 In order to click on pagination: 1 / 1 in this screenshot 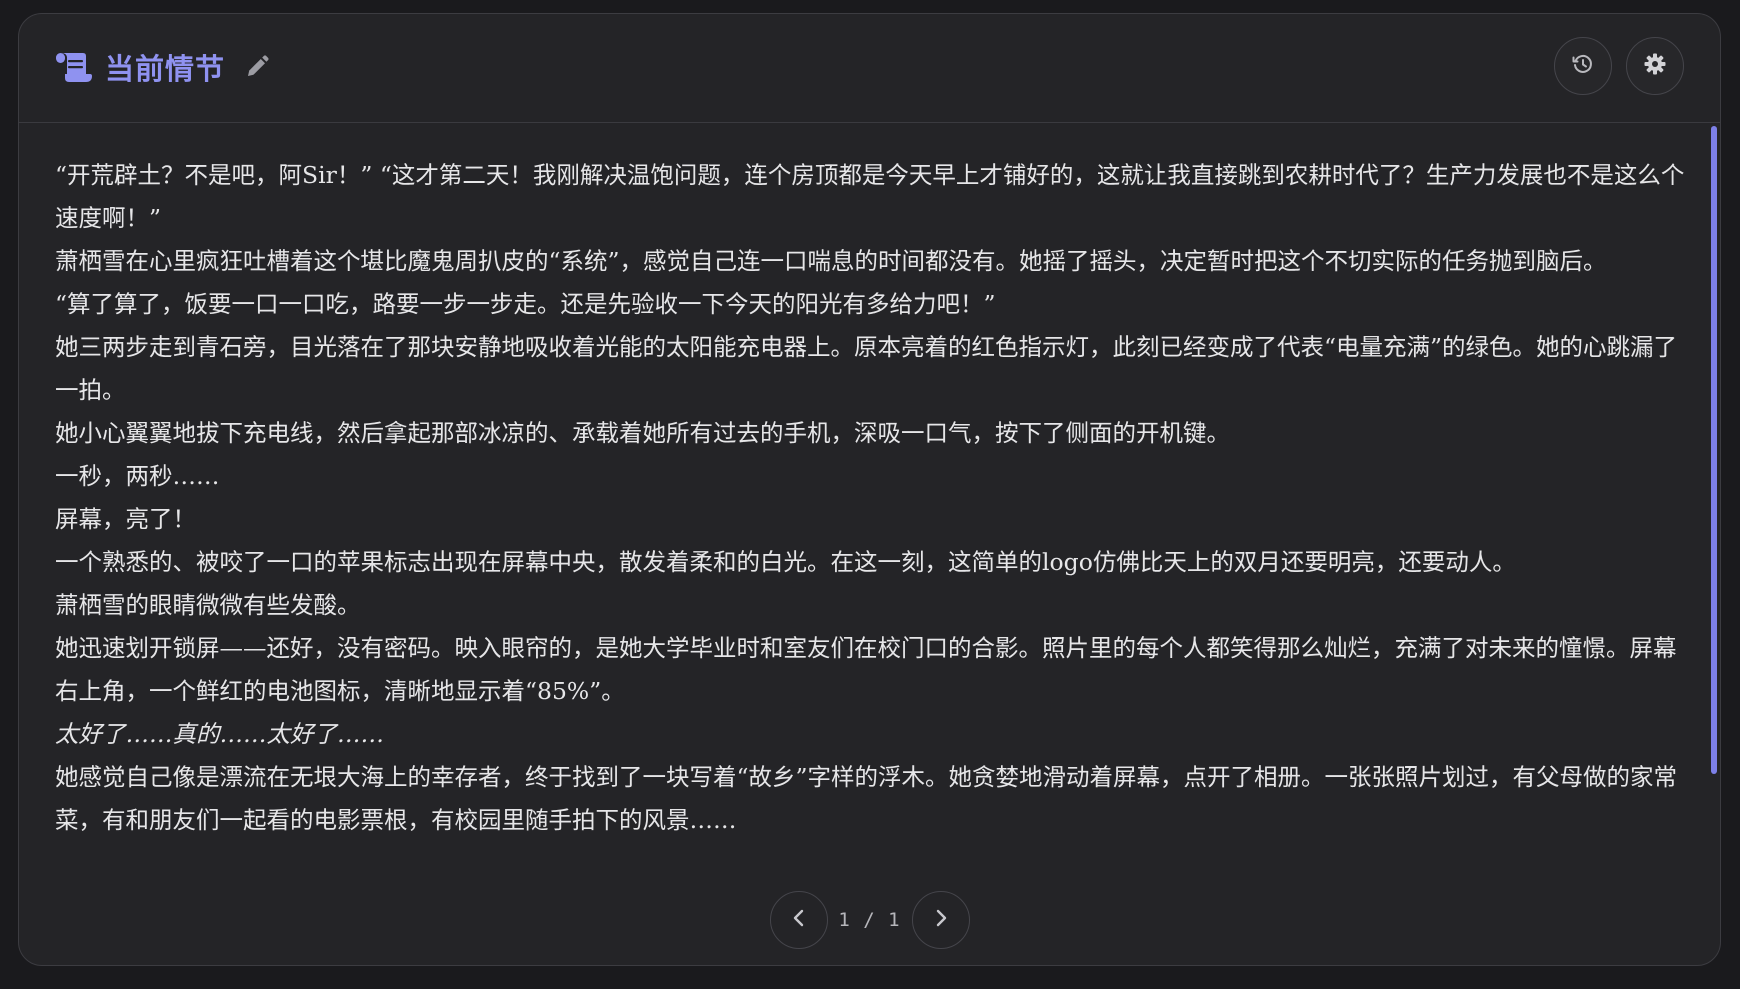, I will do `click(869, 920)`.